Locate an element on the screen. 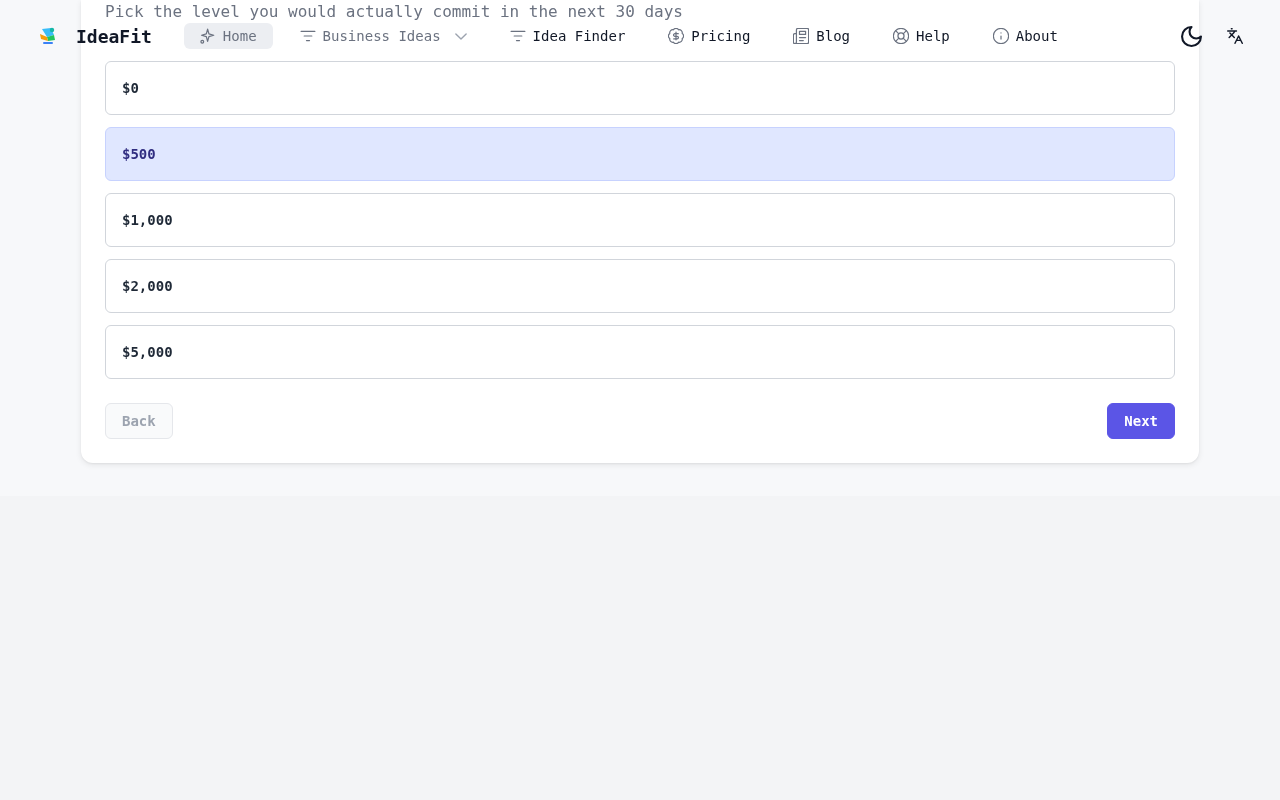 This screenshot has width=1280, height=800. nav-dropdown: Business Ideas is located at coordinates (383, 36).